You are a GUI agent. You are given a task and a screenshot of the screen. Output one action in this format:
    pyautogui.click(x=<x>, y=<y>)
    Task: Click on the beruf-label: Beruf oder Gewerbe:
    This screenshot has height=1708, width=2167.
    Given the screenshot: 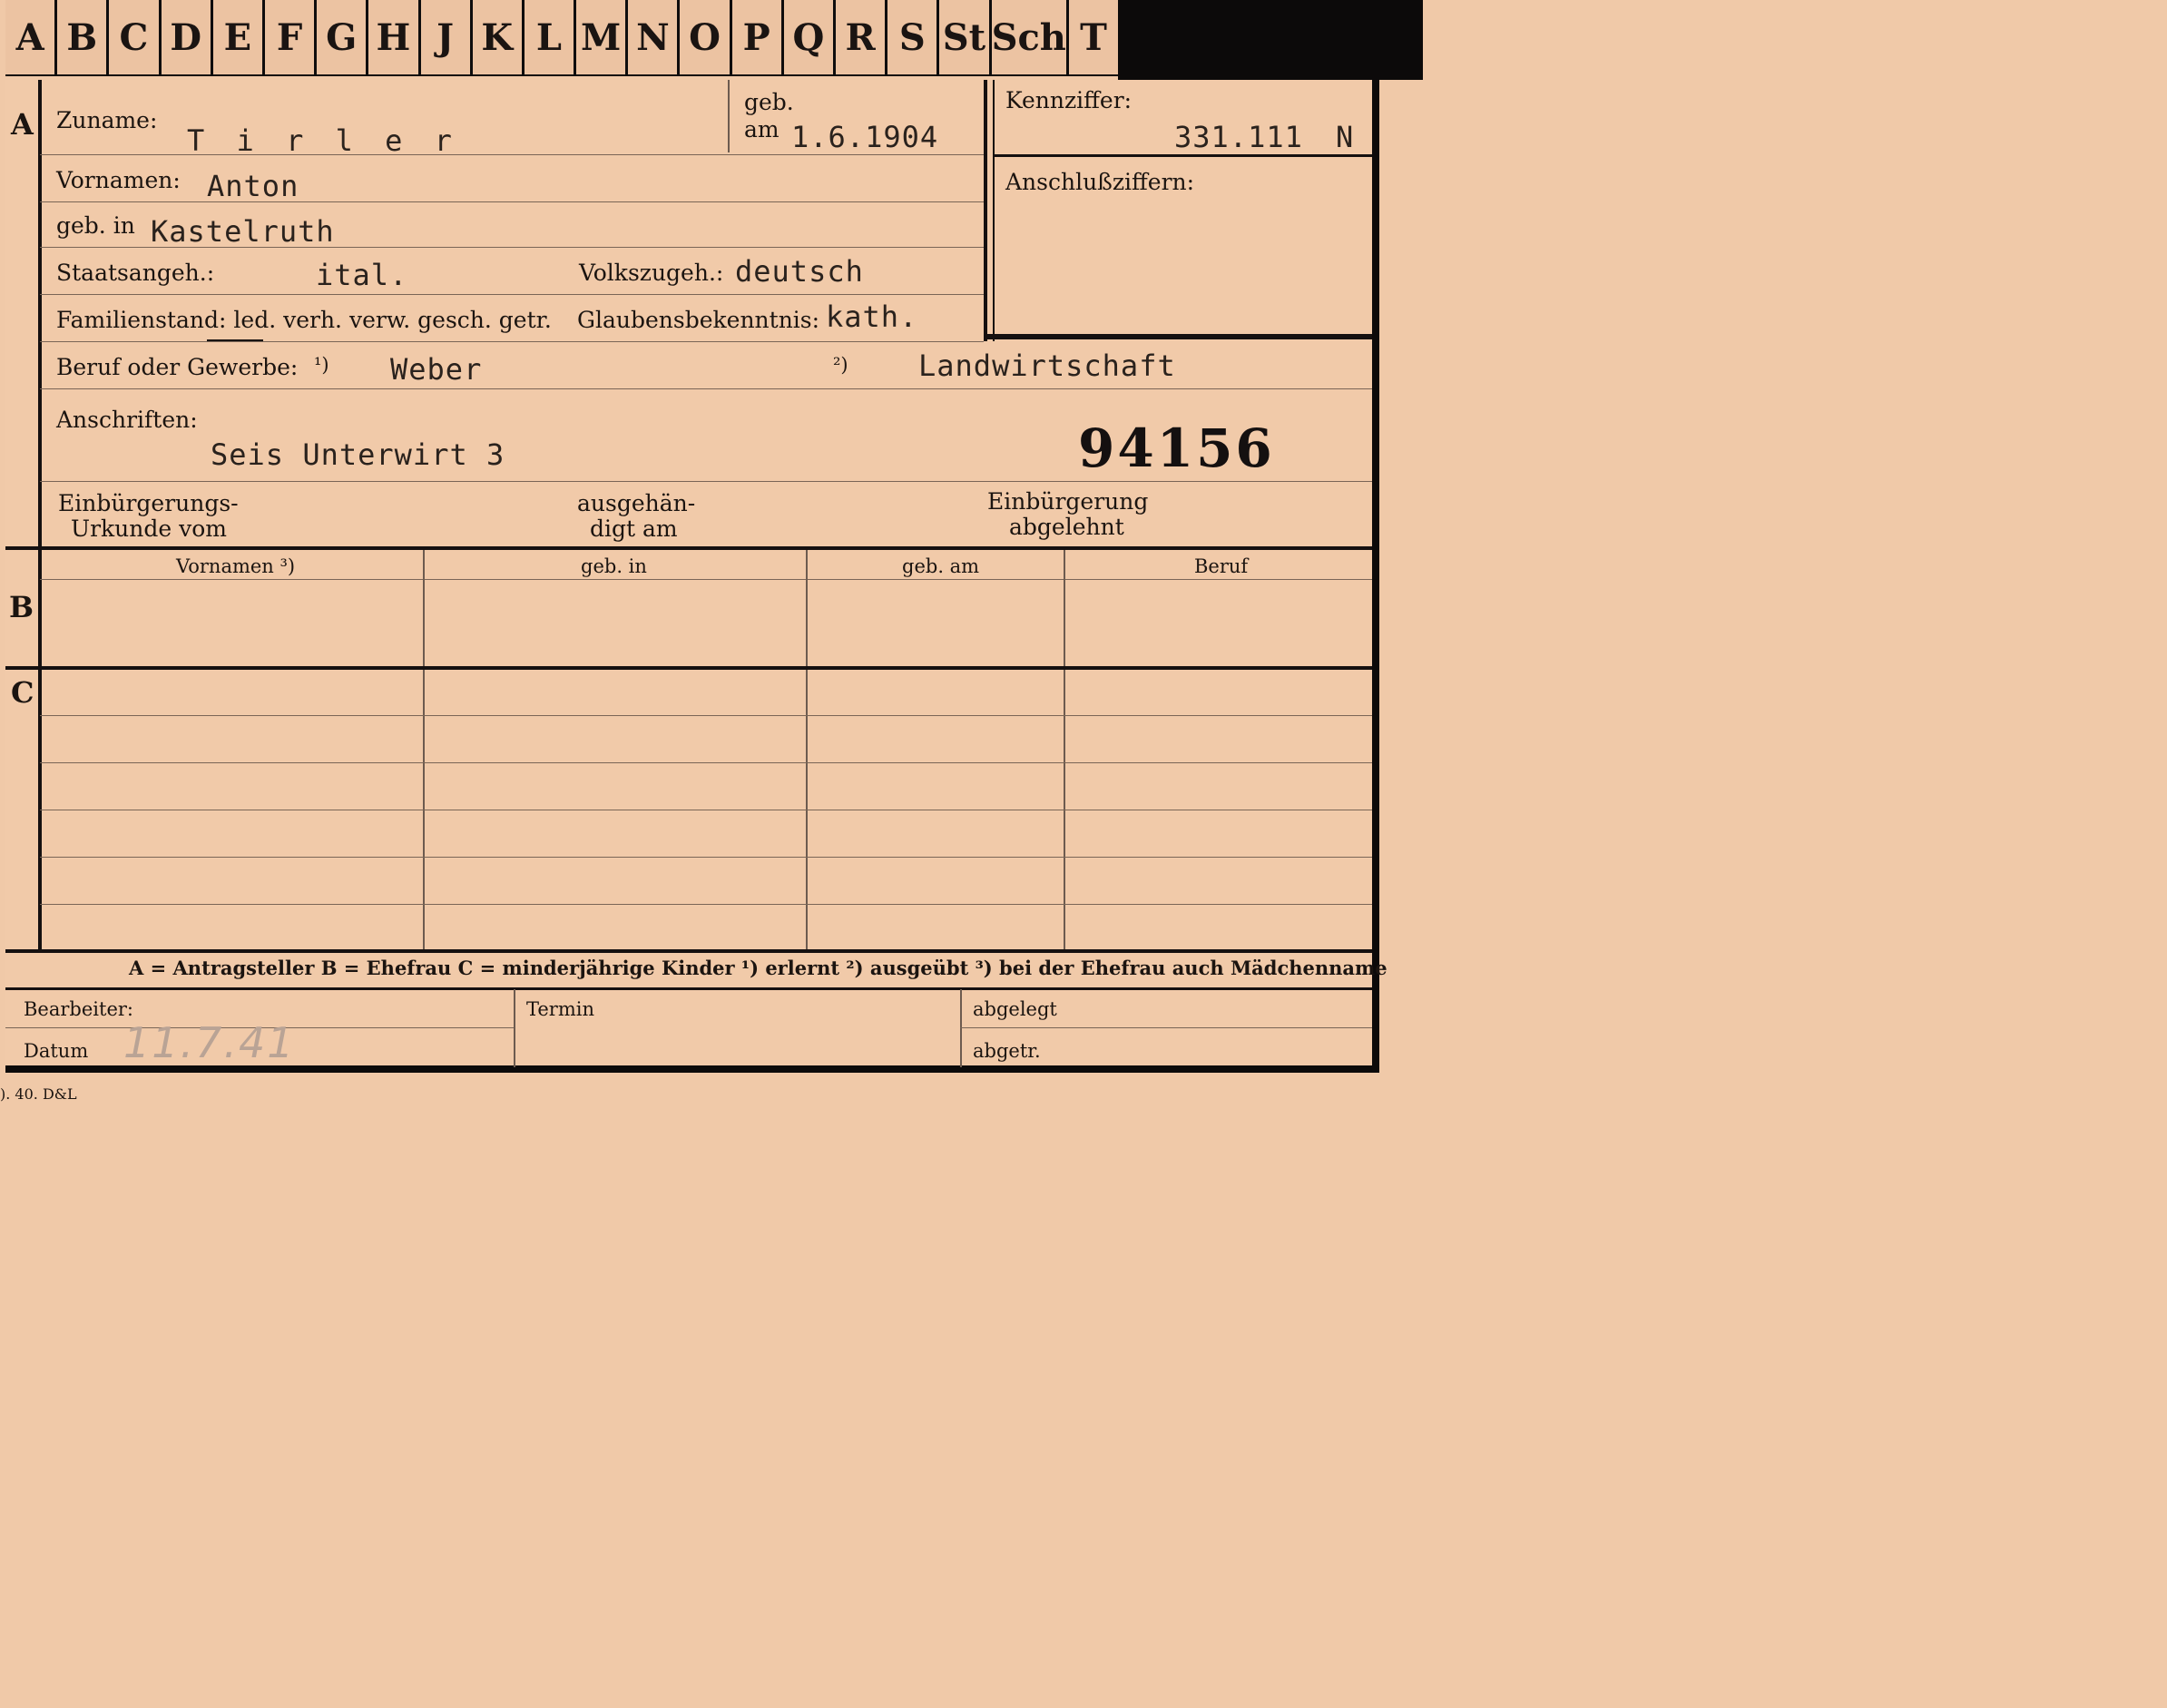 What is the action you would take?
    pyautogui.click(x=177, y=367)
    